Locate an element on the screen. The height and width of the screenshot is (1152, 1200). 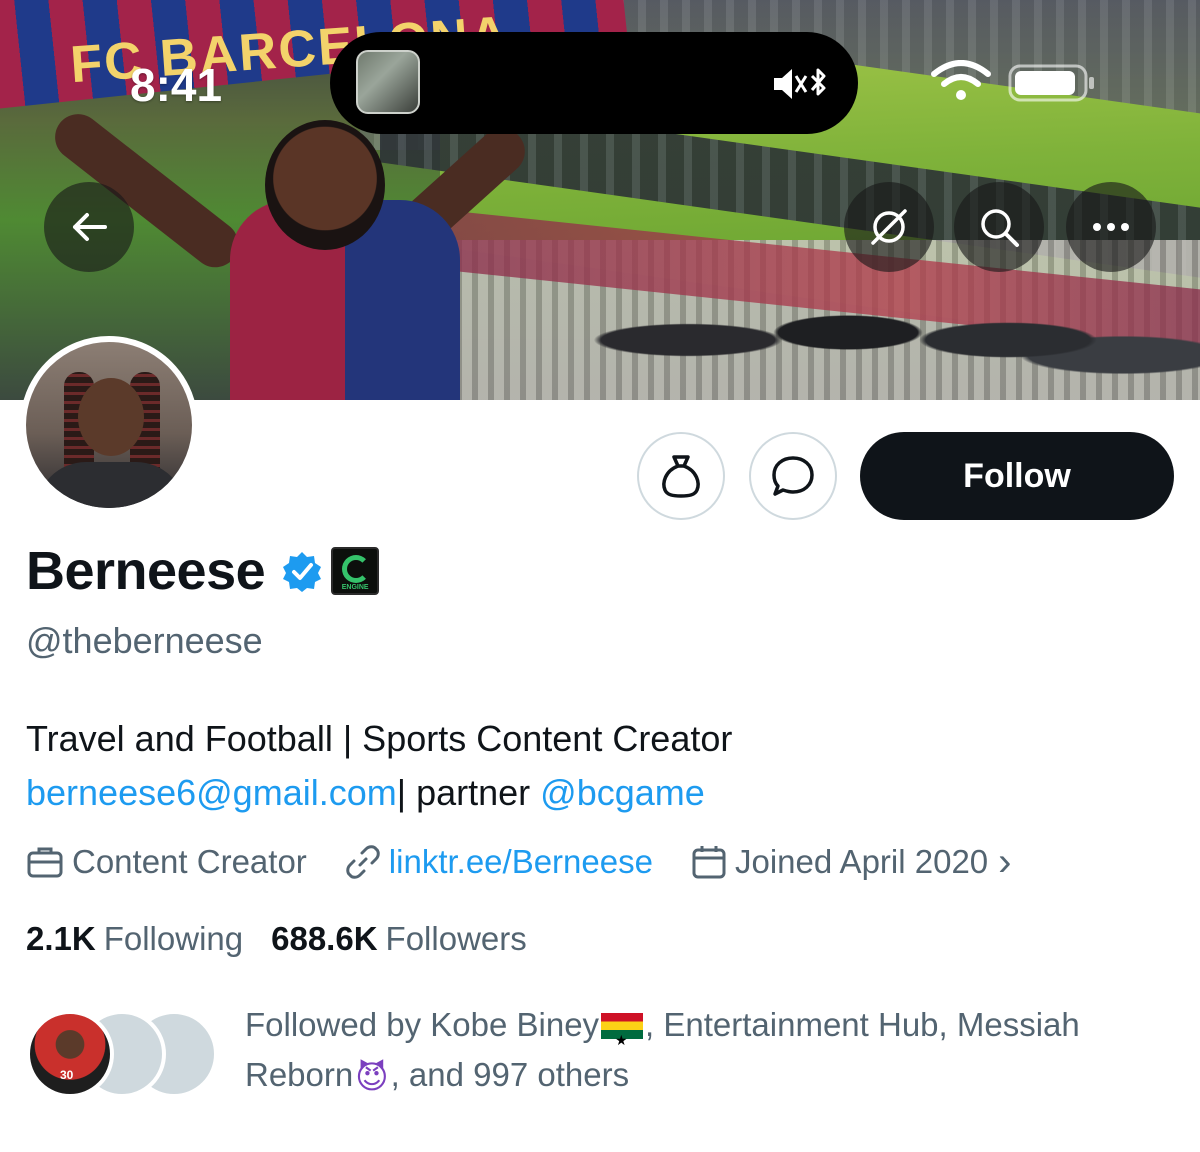
message-icon is located at coordinates (793, 476).